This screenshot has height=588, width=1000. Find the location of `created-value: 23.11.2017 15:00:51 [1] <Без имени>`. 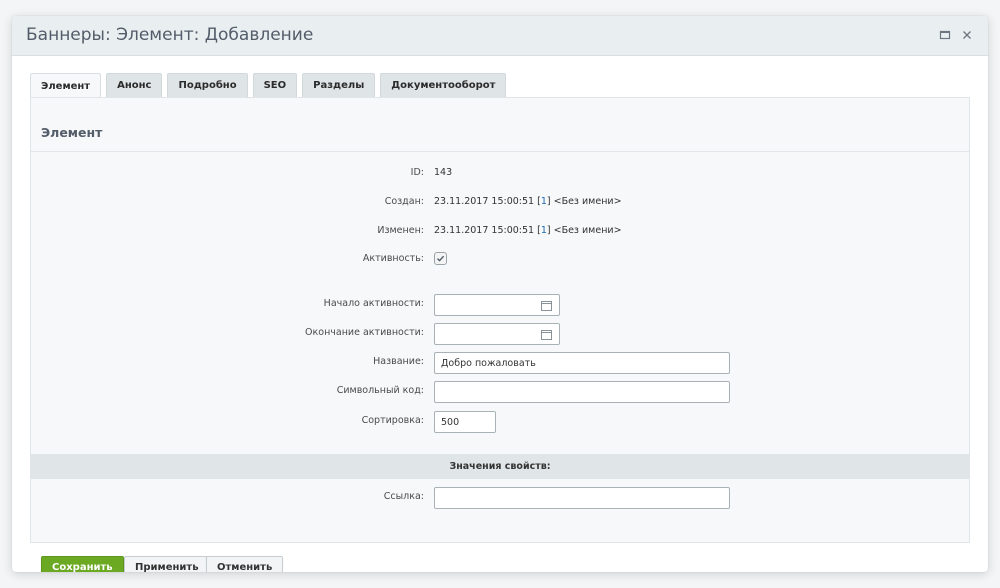

created-value: 23.11.2017 15:00:51 [1] <Без имени> is located at coordinates (528, 201).